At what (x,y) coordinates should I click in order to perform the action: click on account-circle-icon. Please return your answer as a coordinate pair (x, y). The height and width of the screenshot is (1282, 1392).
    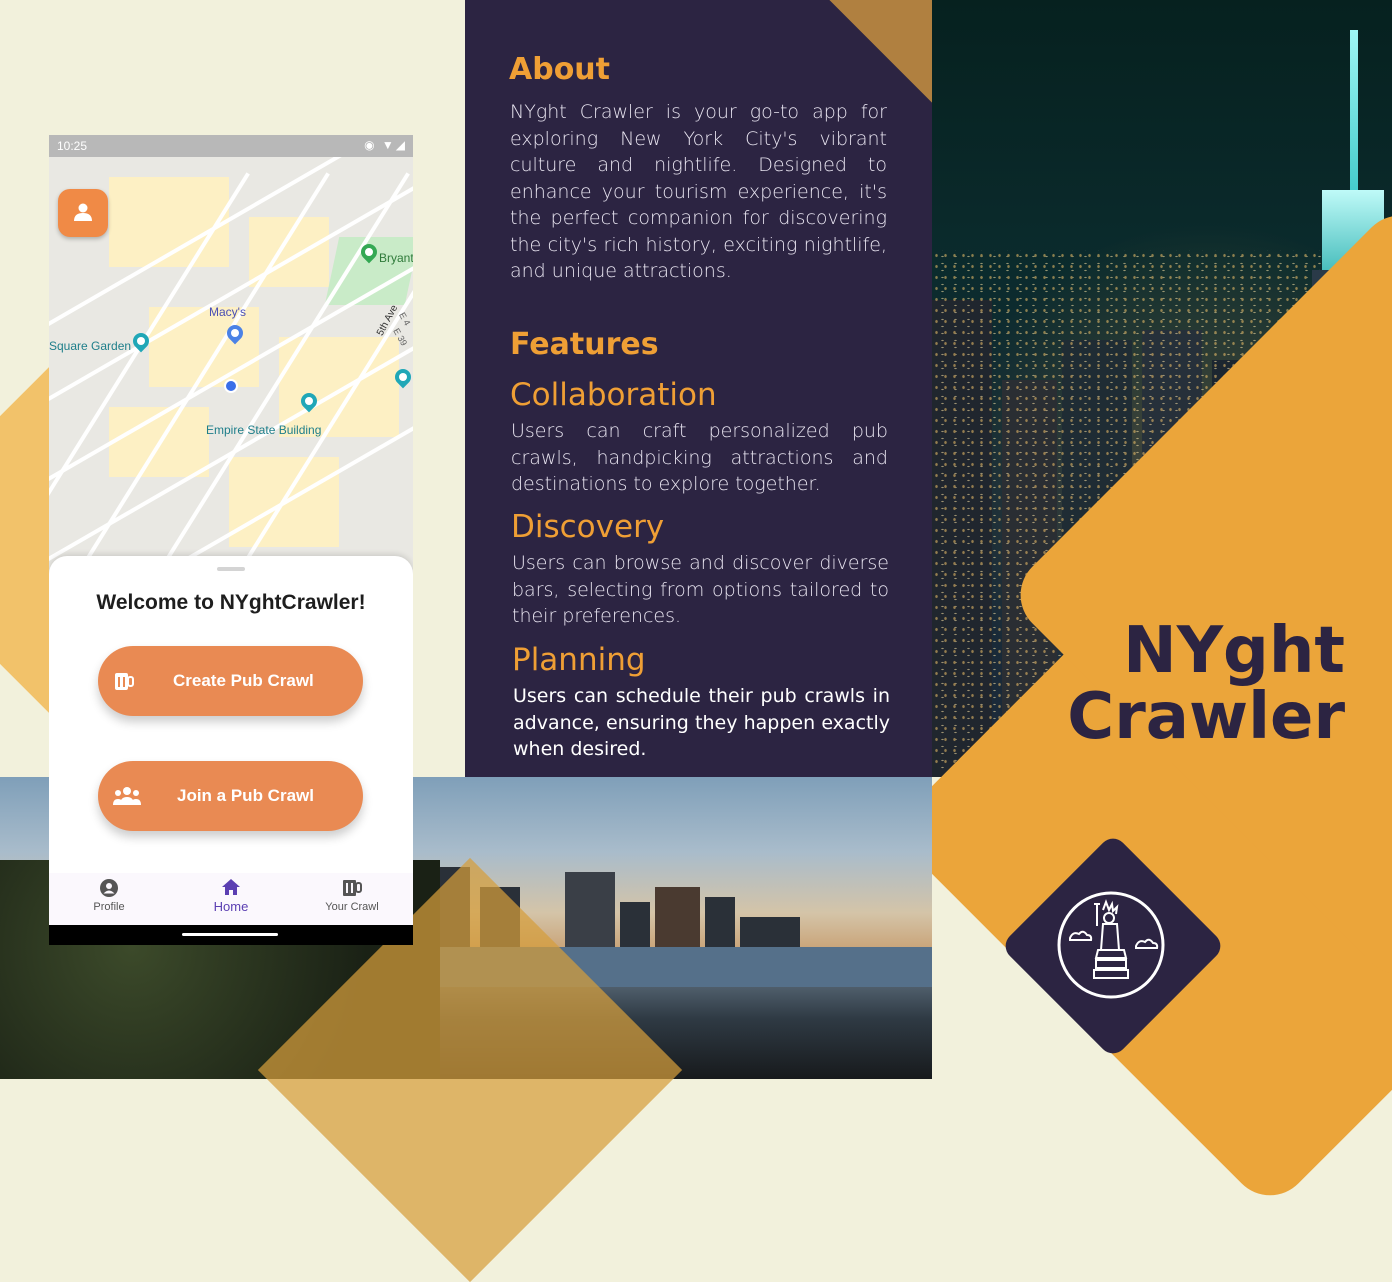
    Looking at the image, I should click on (109, 888).